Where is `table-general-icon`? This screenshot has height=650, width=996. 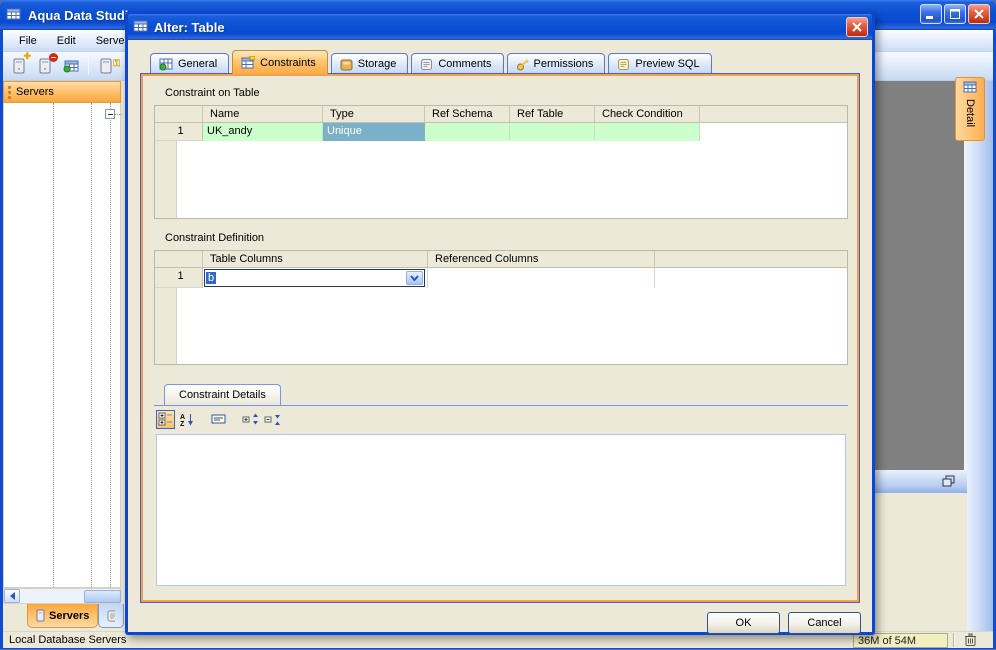 table-general-icon is located at coordinates (166, 64).